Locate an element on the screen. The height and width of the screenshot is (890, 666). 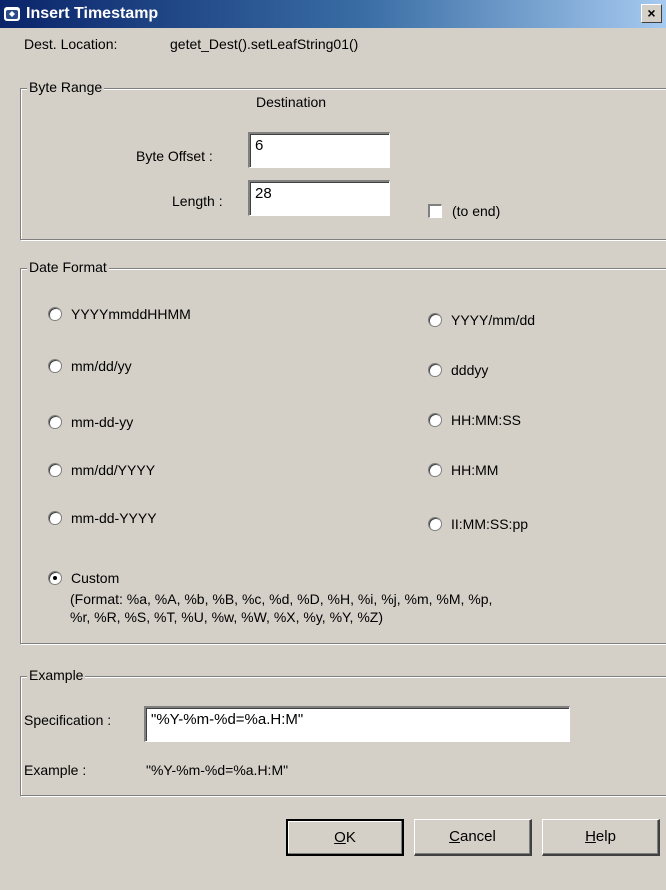
length-input: 28 is located at coordinates (319, 198).